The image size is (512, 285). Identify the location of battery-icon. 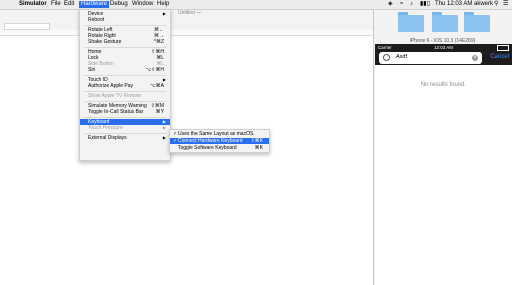
(503, 48).